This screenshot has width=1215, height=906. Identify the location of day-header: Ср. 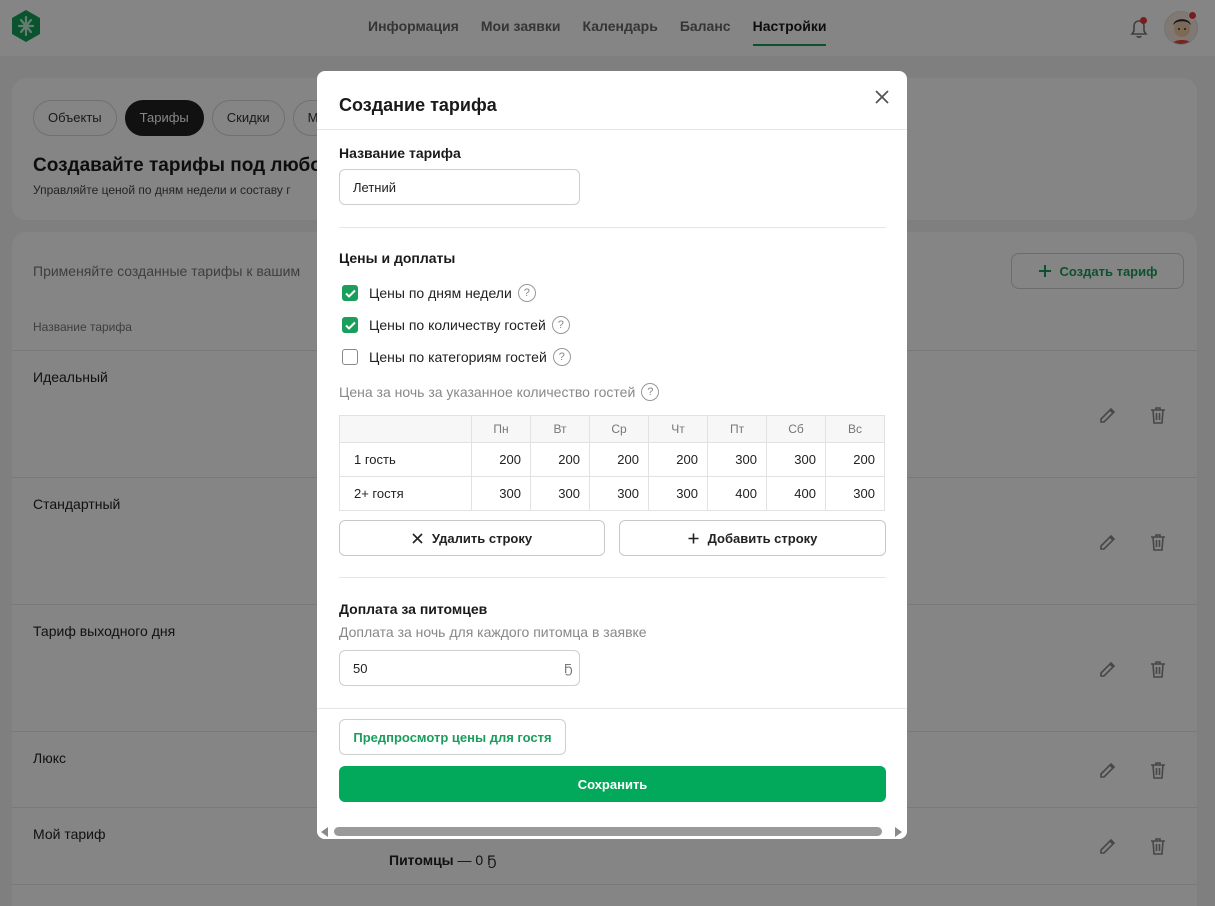
(619, 429).